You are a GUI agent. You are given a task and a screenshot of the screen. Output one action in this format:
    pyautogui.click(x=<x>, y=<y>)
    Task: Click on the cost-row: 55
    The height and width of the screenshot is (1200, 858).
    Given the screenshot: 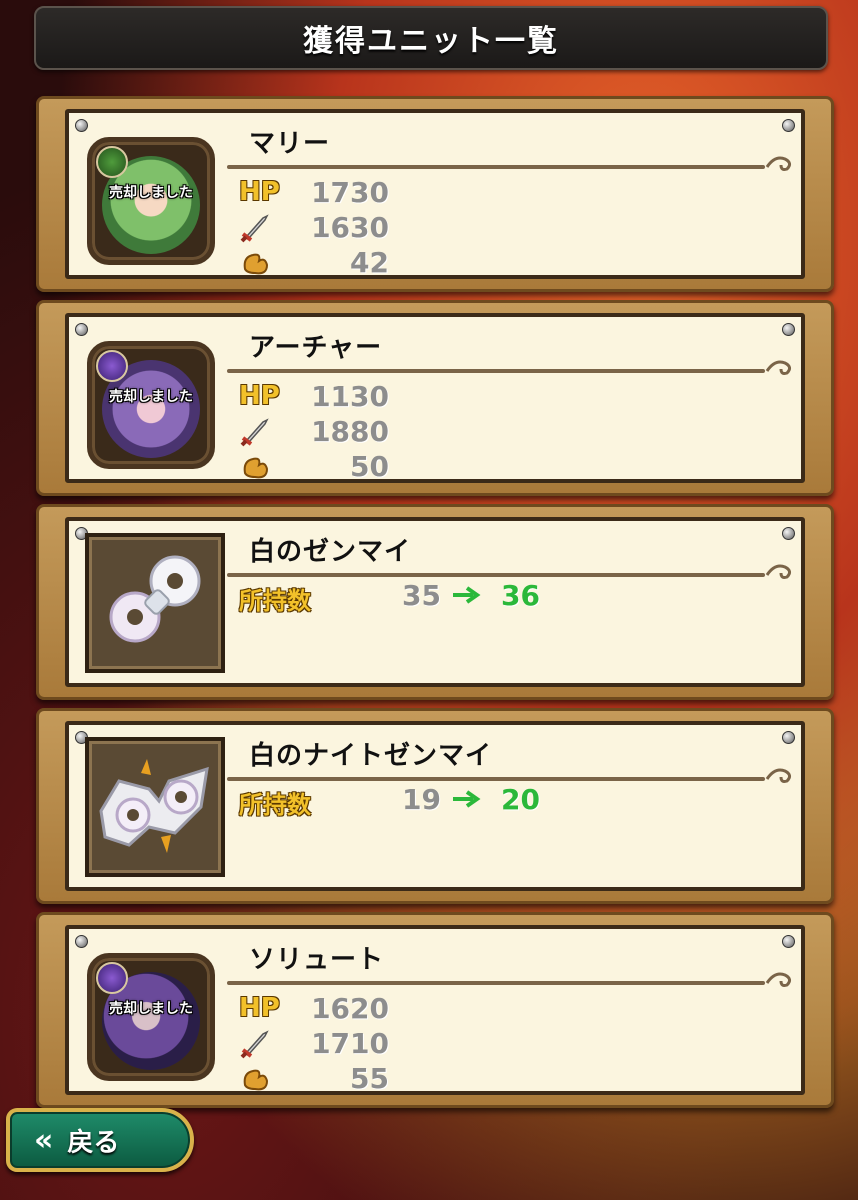 What is the action you would take?
    pyautogui.click(x=314, y=1078)
    